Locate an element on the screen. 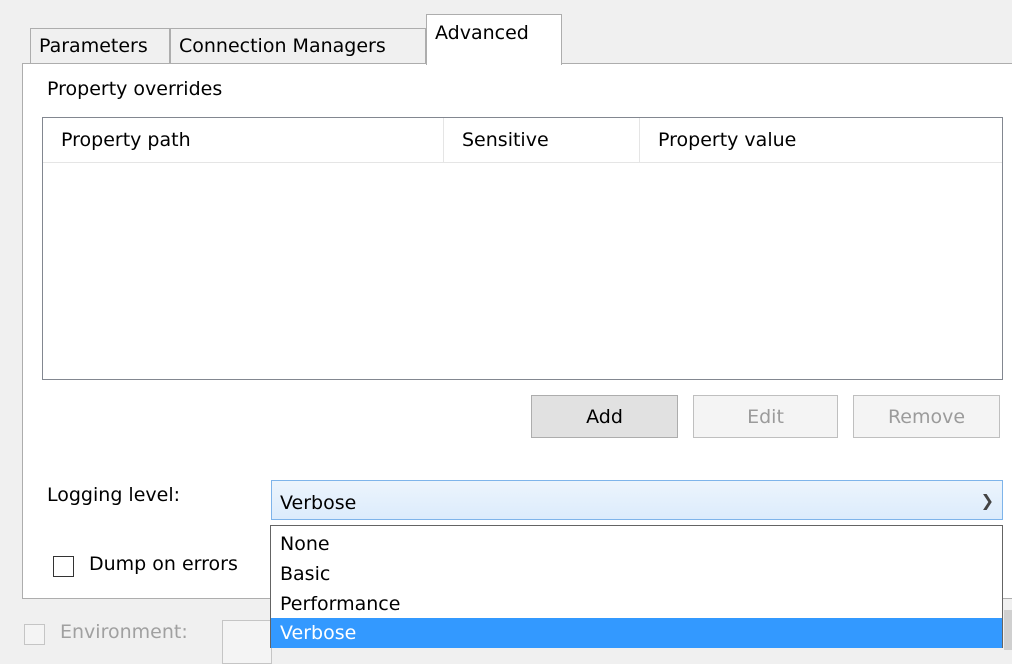 This screenshot has width=1012, height=664. chevron-down-icon: ❯ is located at coordinates (987, 501).